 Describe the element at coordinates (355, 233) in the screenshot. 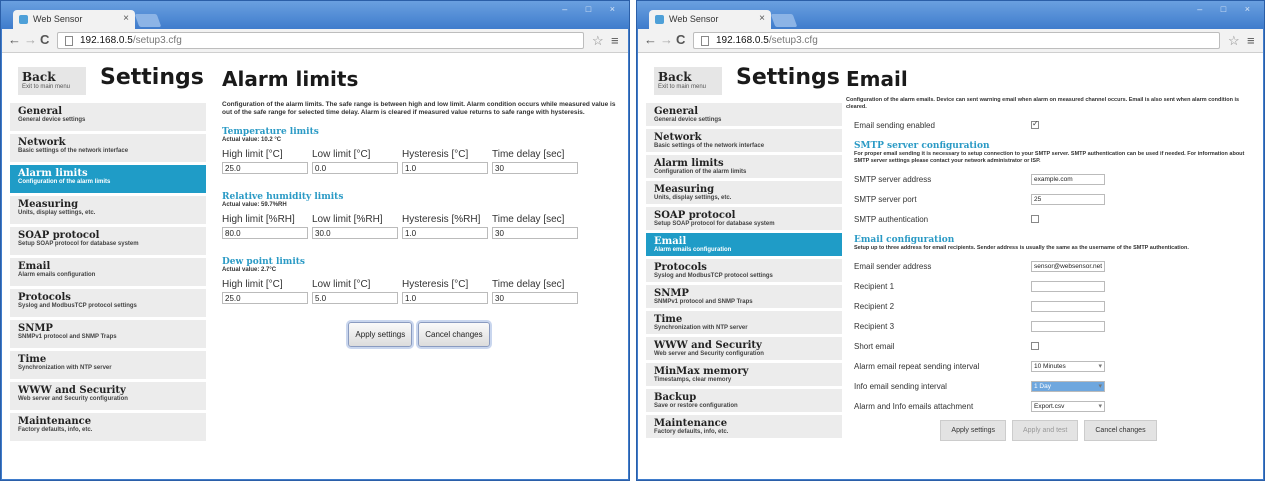

I see `limit-input: 30.0` at that location.